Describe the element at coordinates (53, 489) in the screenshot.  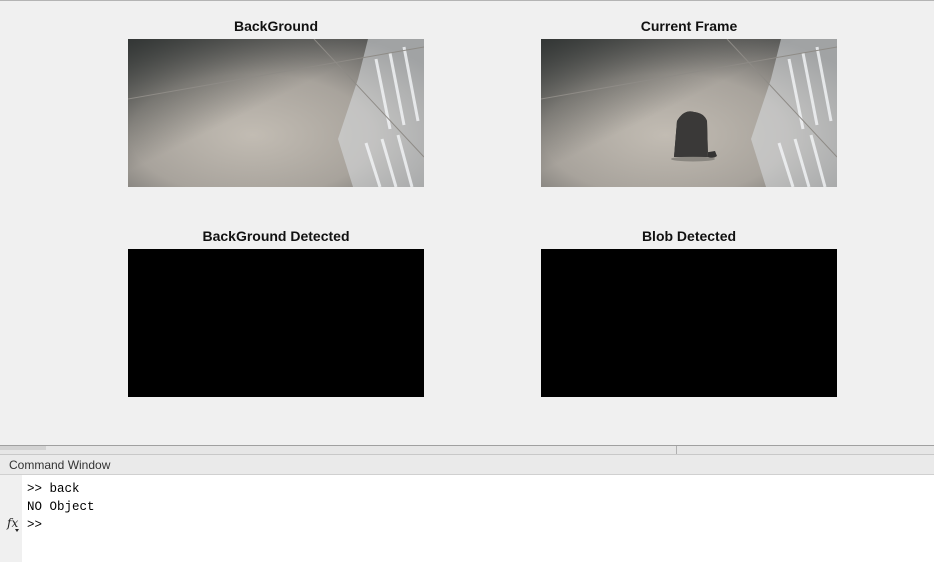
I see `command-line: >> back` at that location.